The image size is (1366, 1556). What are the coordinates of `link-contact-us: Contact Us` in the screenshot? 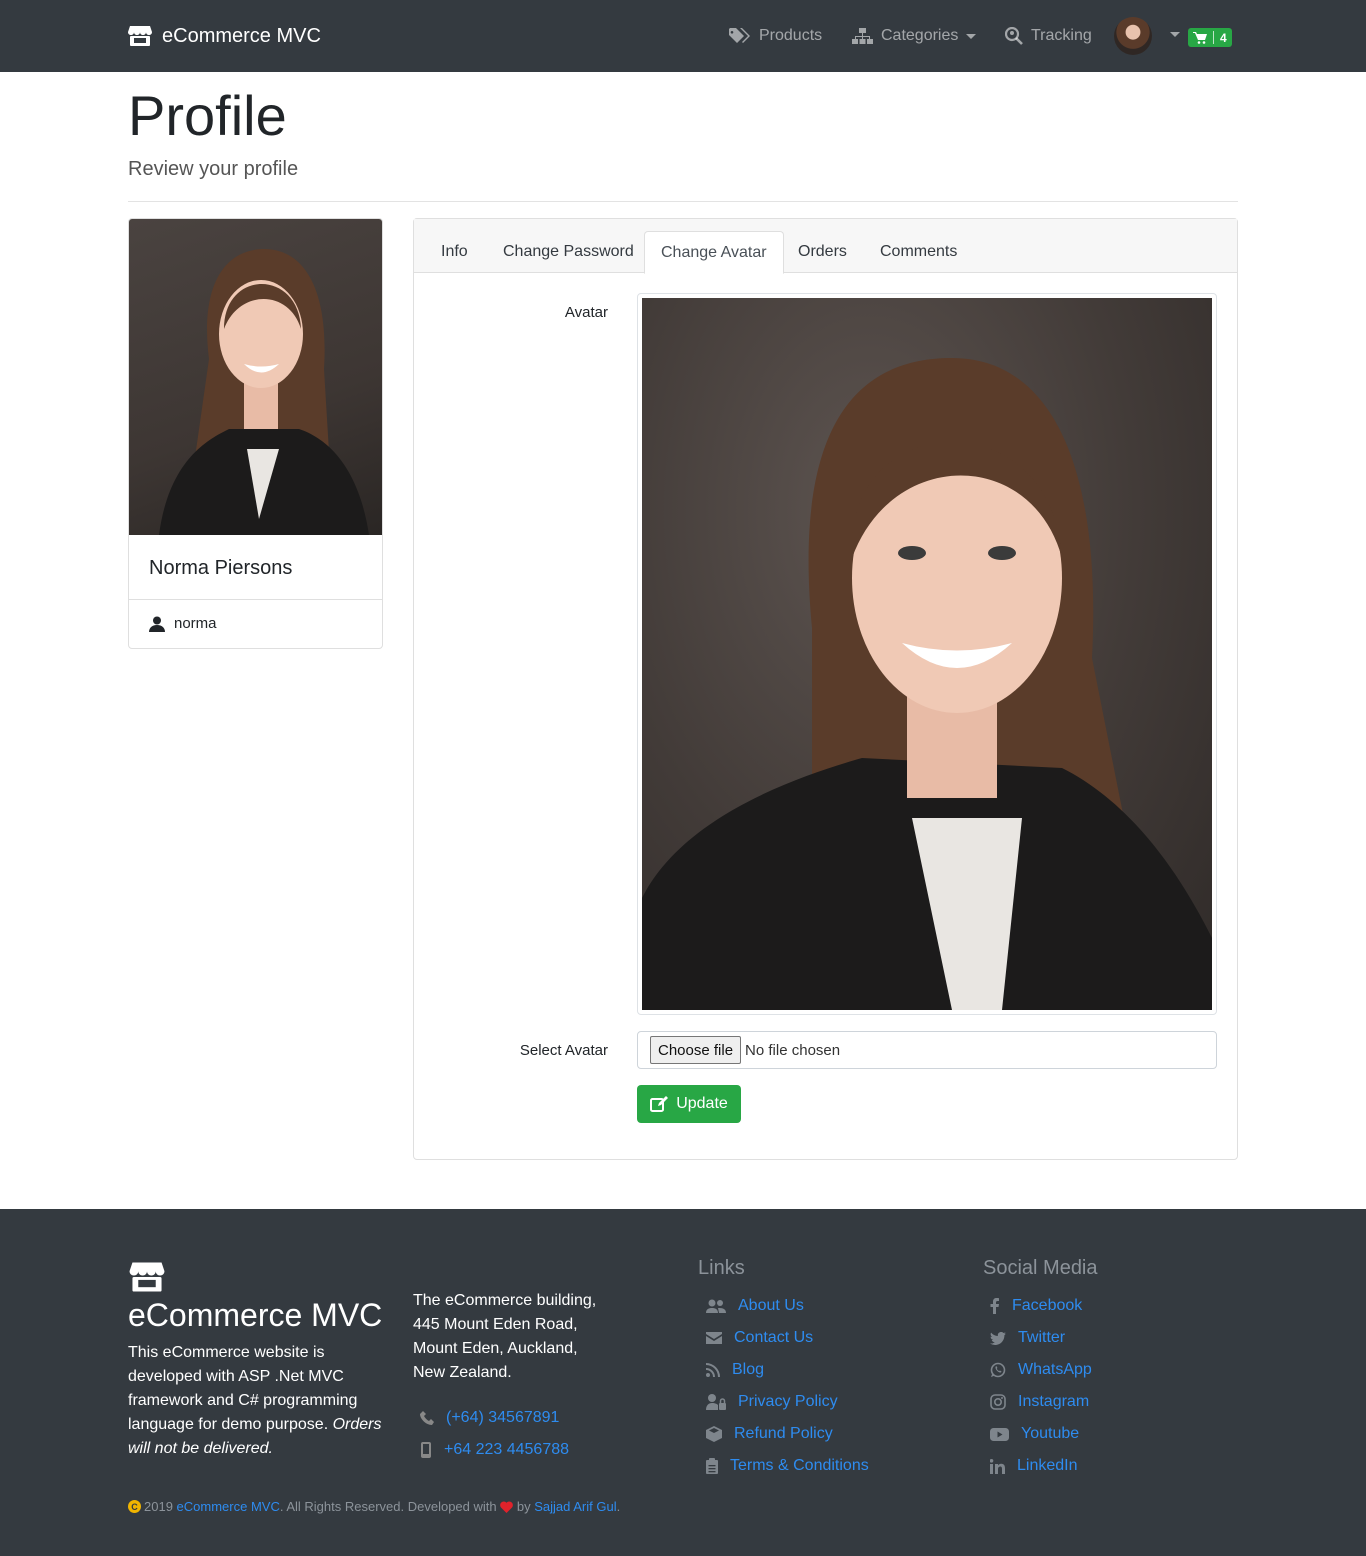 It's located at (759, 1338).